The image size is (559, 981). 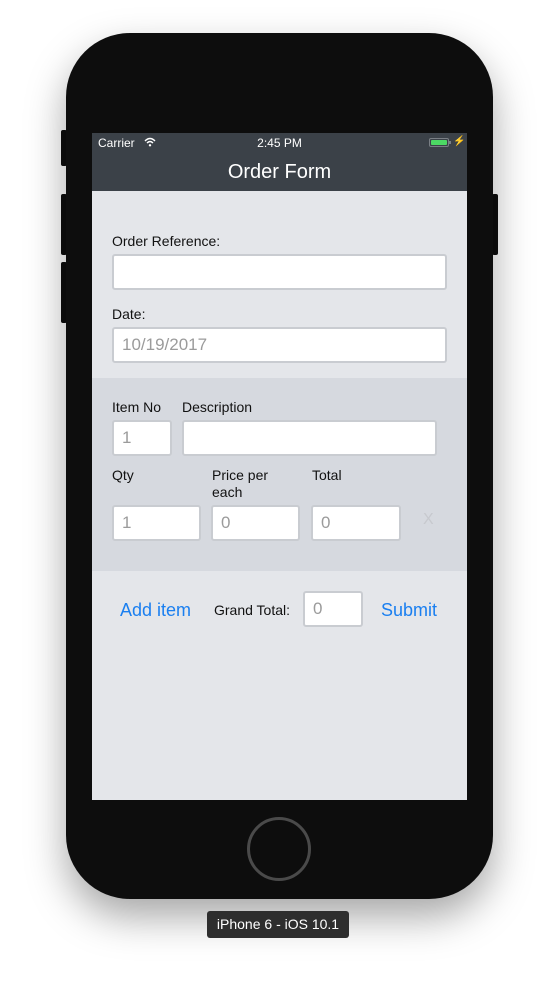 I want to click on item-no-label: Item No, so click(x=137, y=407).